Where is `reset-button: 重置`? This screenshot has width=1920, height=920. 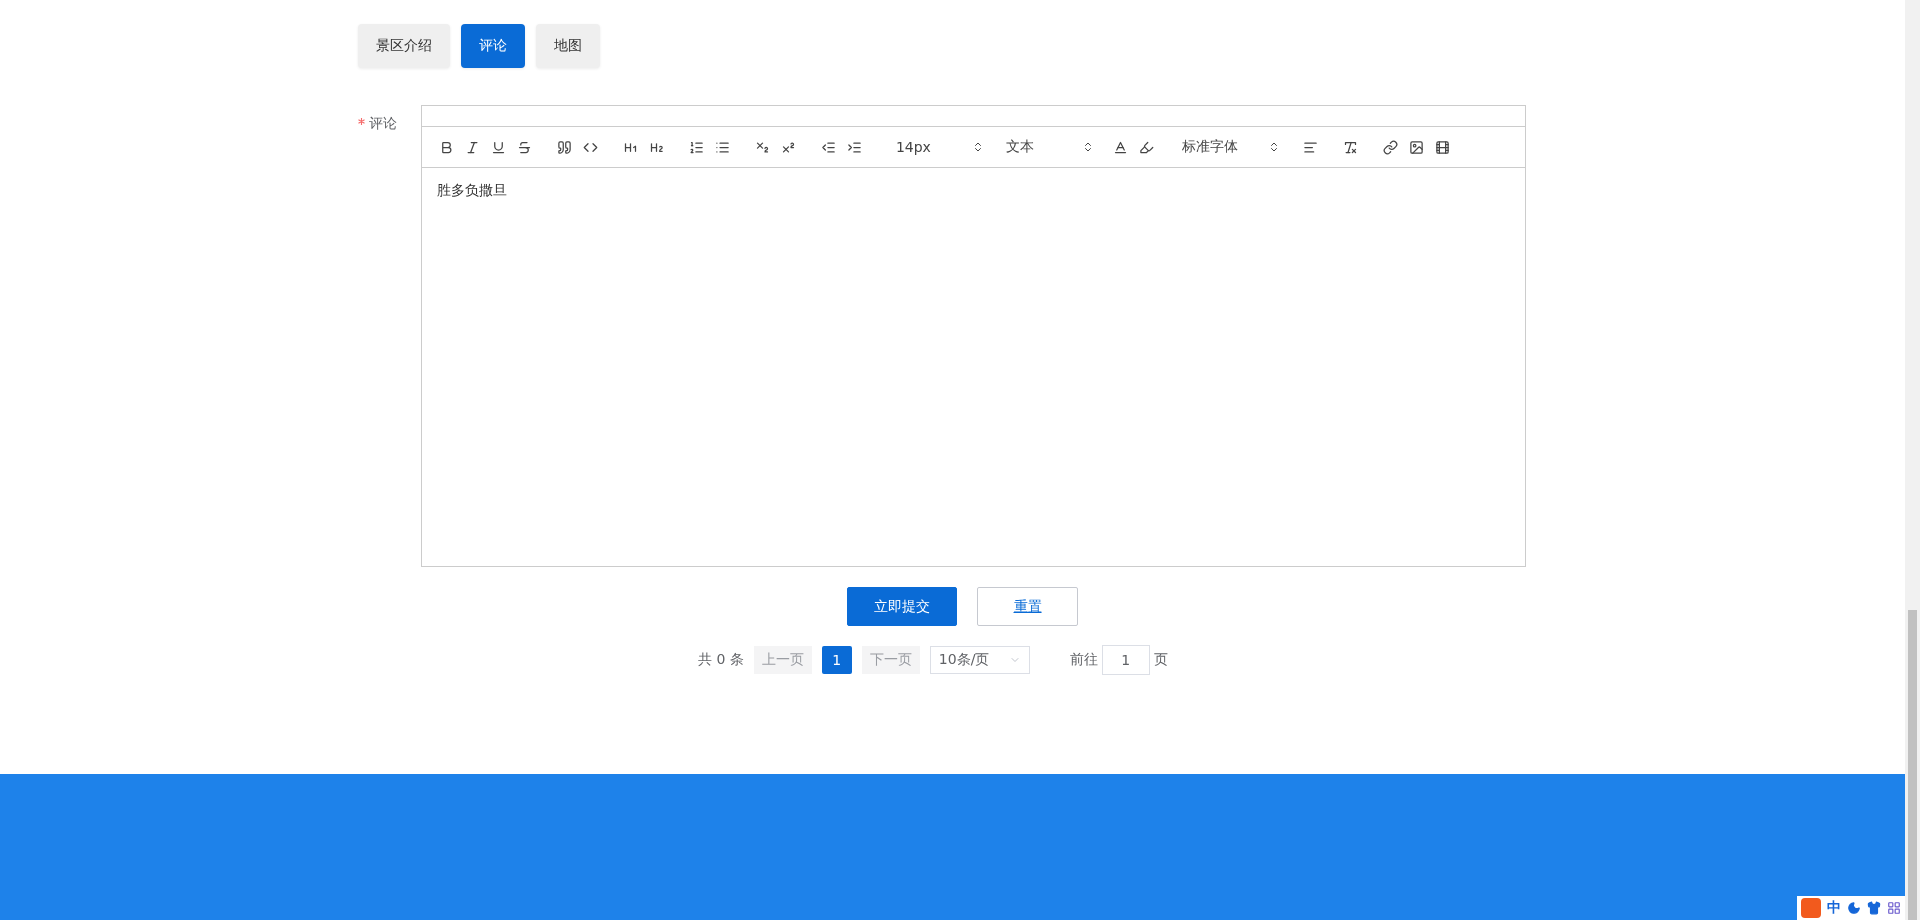
reset-button: 重置 is located at coordinates (1027, 606).